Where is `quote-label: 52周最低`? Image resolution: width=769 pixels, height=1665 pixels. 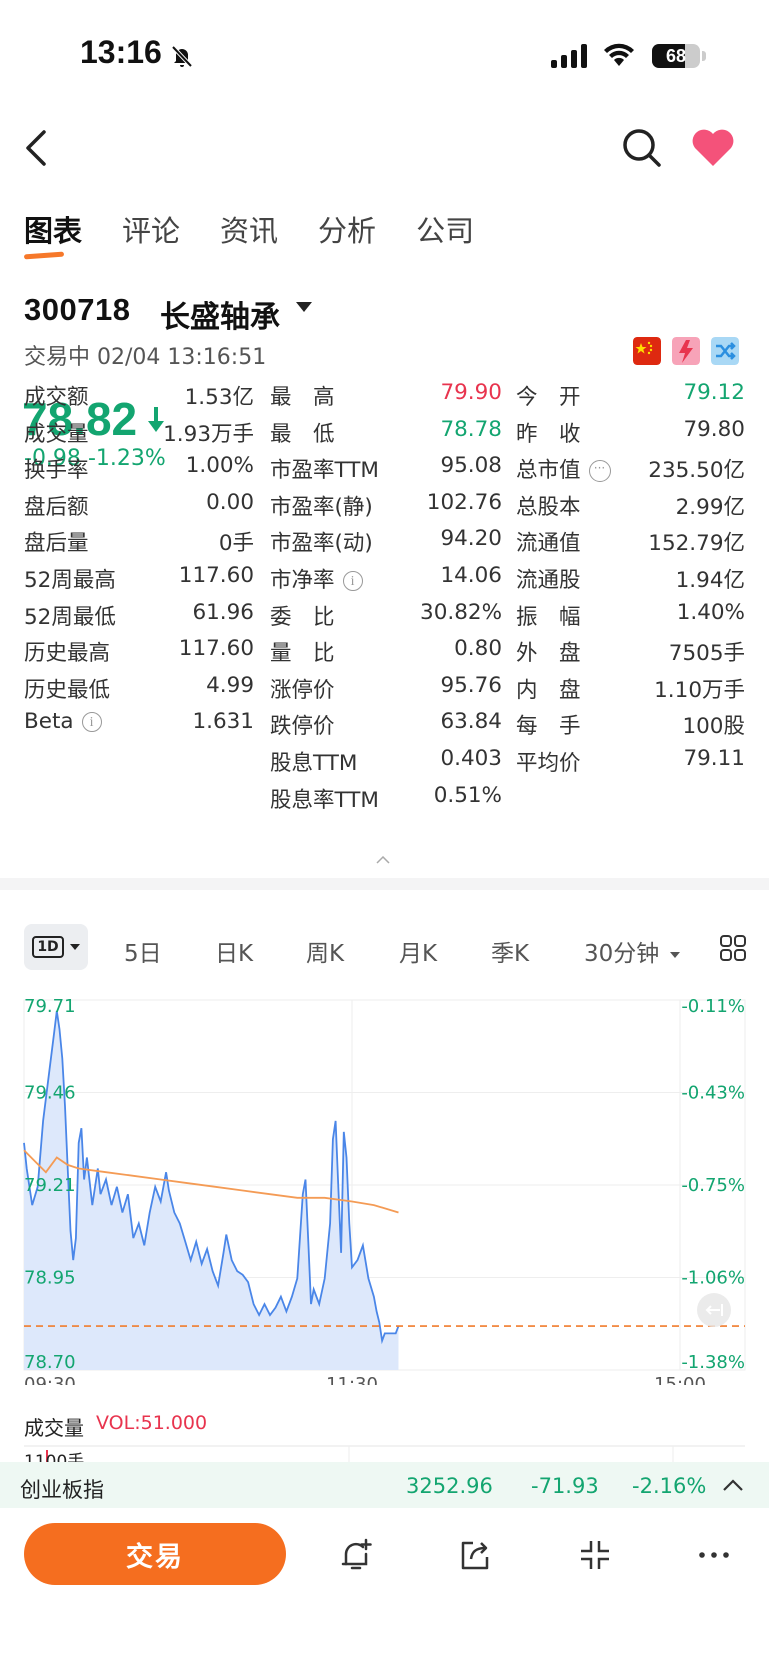
quote-label: 52周最低 is located at coordinates (70, 615).